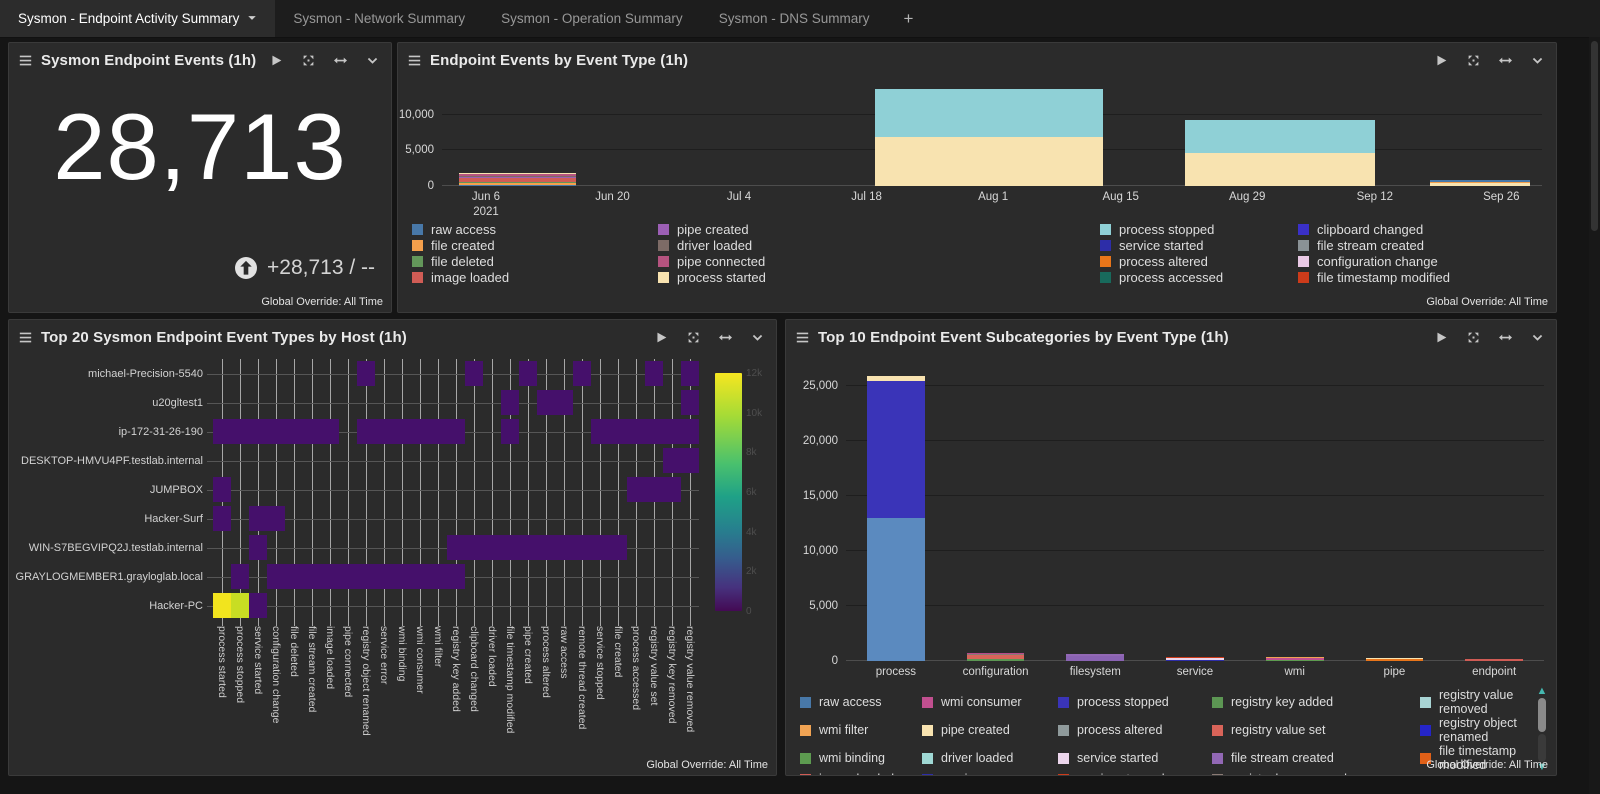 This screenshot has width=1600, height=794. Describe the element at coordinates (1374, 261) in the screenshot. I see `legend-item-configuration-change: configuration change` at that location.